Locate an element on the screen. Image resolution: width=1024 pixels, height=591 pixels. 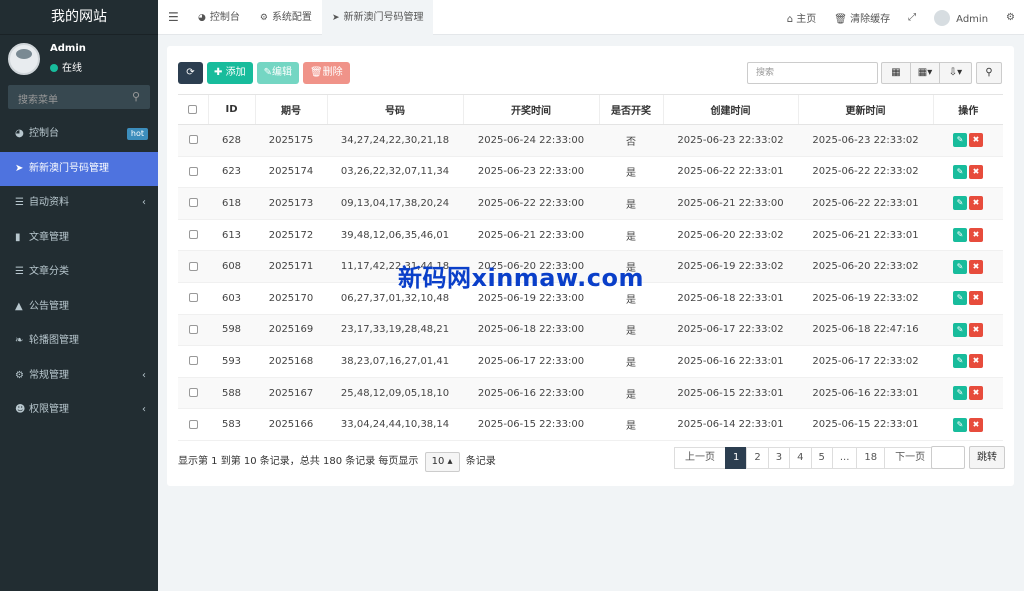
export-button: ⇩▾ is located at coordinates (955, 73).